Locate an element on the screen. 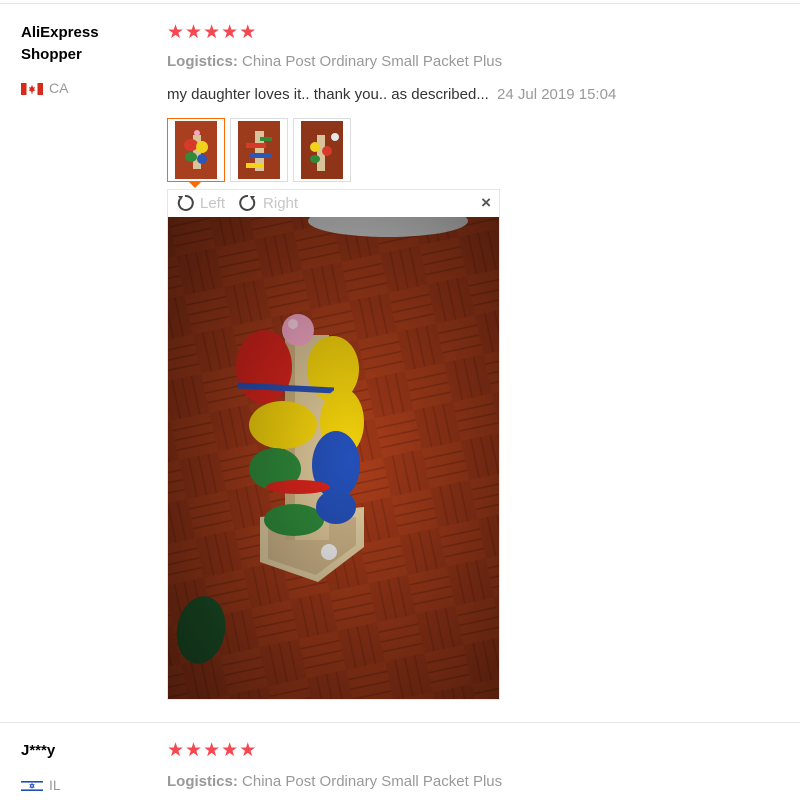 The height and width of the screenshot is (800, 800). rotate-right-icon is located at coordinates (247, 202).